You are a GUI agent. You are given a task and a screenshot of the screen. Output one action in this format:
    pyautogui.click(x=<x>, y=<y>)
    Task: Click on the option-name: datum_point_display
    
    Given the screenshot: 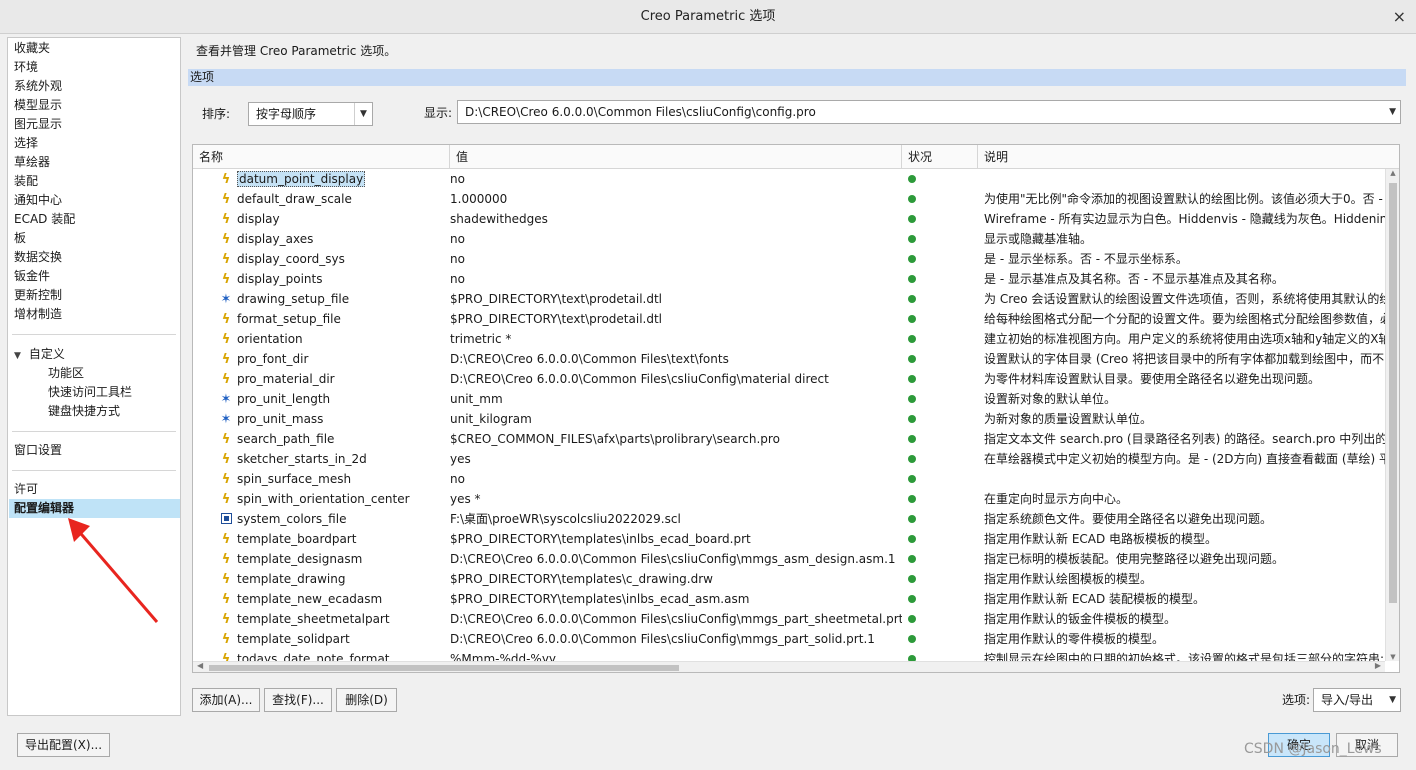 What is the action you would take?
    pyautogui.click(x=341, y=179)
    